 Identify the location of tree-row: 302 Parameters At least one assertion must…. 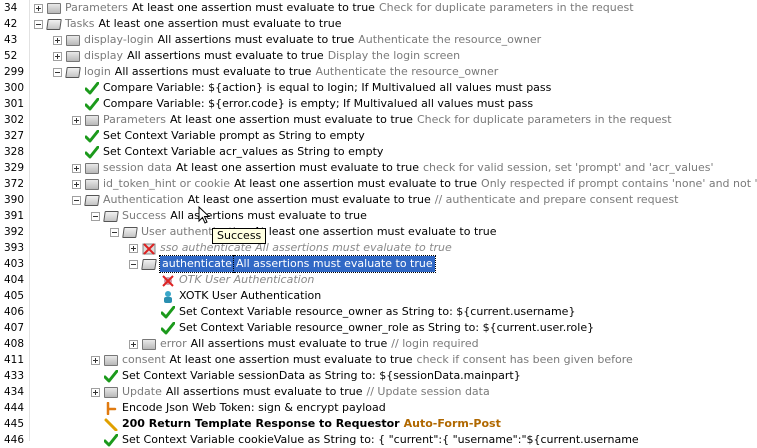
(378, 120).